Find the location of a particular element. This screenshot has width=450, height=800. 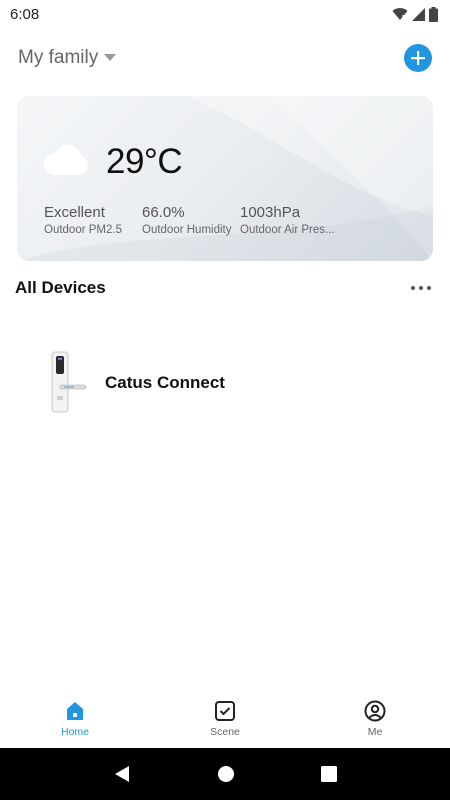

family-name: My family is located at coordinates (58, 57).